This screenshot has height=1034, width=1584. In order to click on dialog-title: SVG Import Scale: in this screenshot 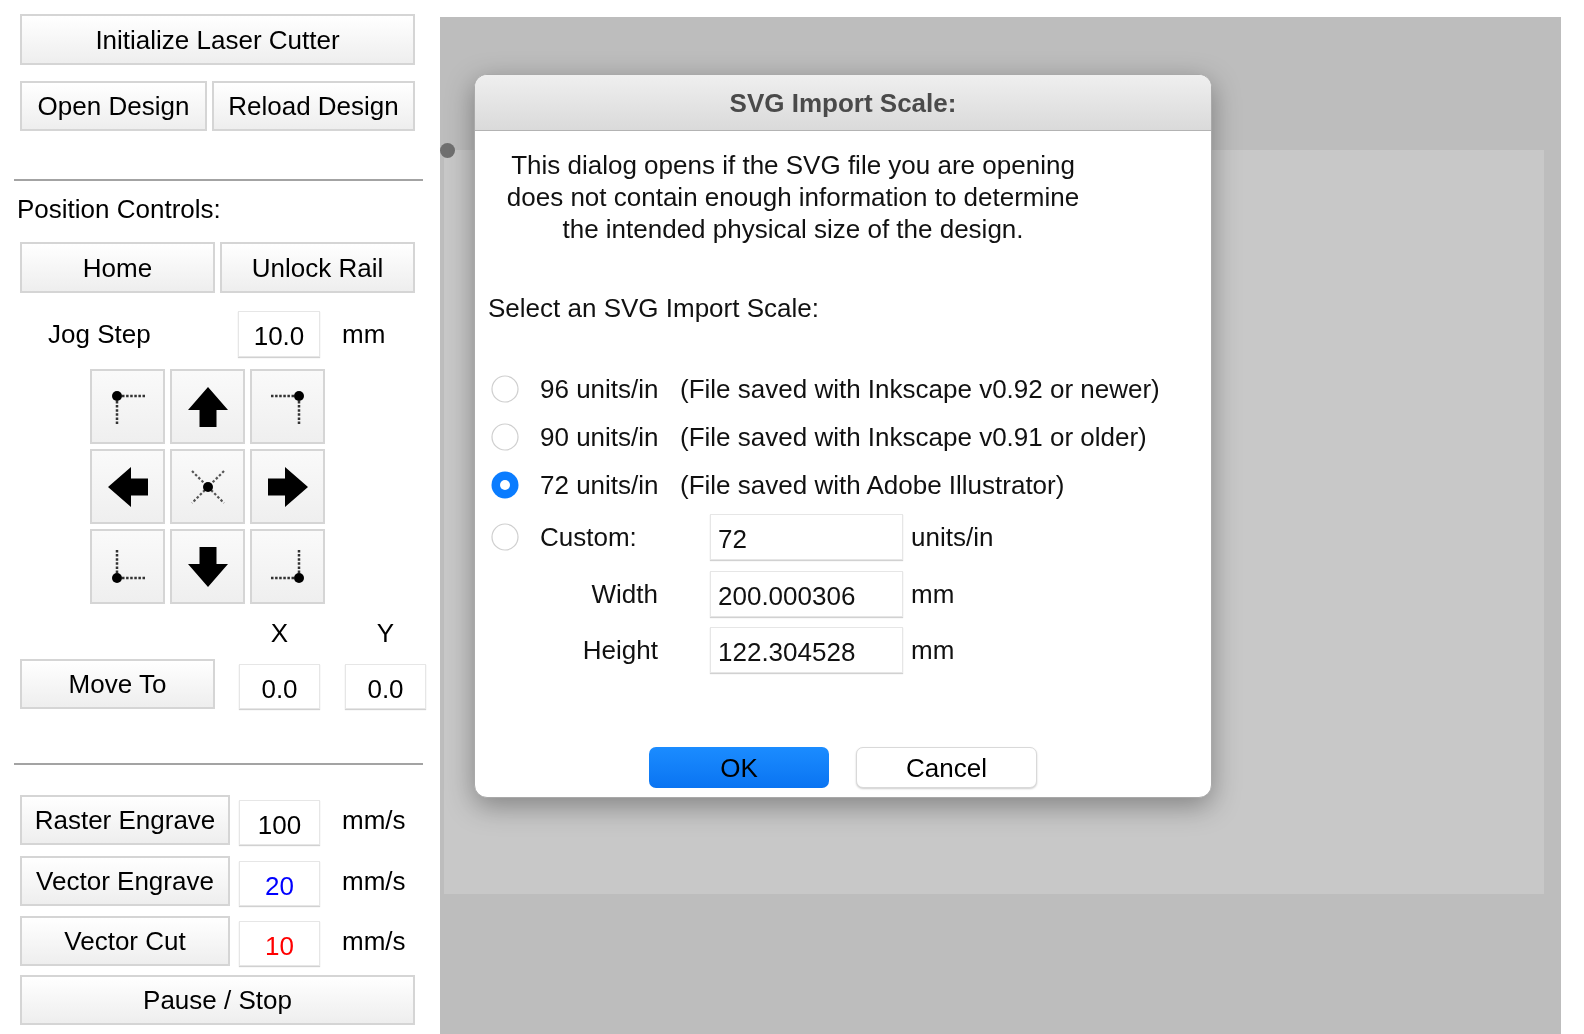, I will do `click(843, 102)`.